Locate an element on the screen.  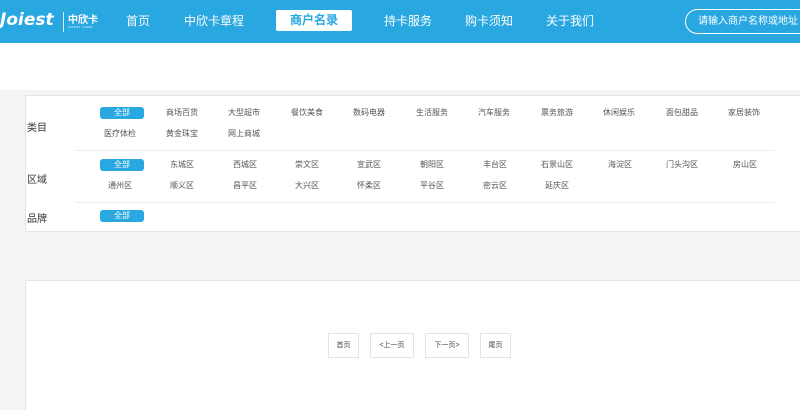
category-option: 生活服务 is located at coordinates (432, 113).